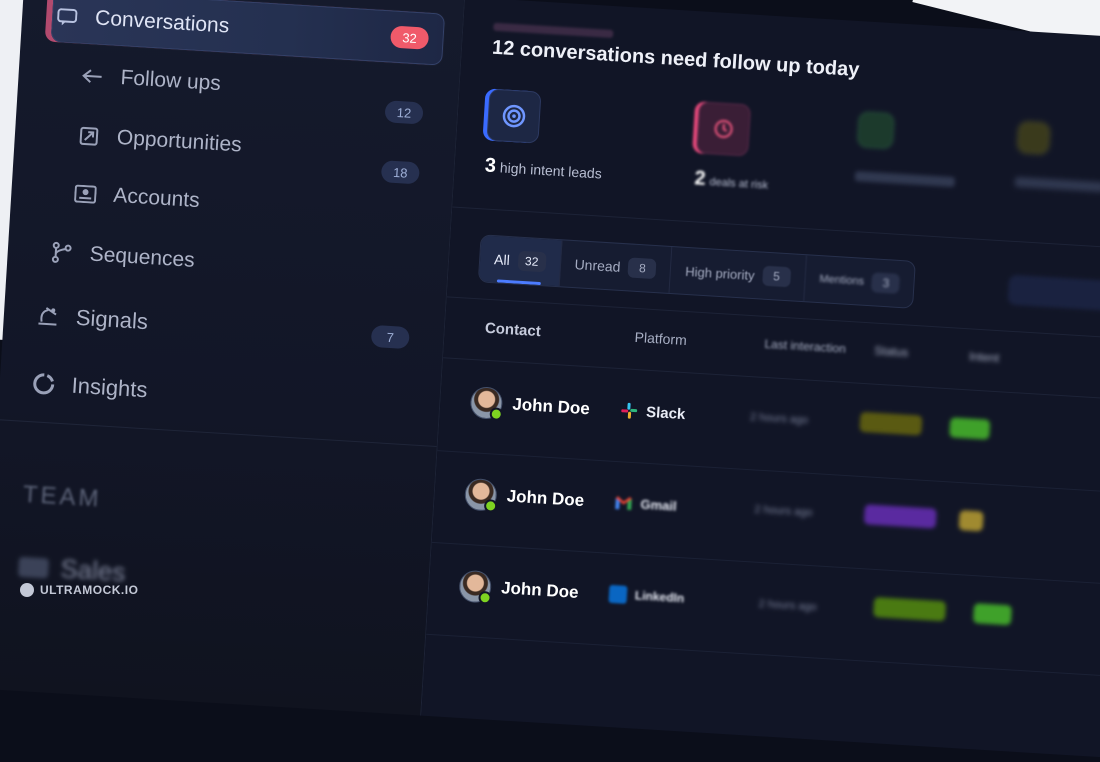 The image size is (1100, 762). Describe the element at coordinates (404, 112) in the screenshot. I see `count-badge: 12` at that location.